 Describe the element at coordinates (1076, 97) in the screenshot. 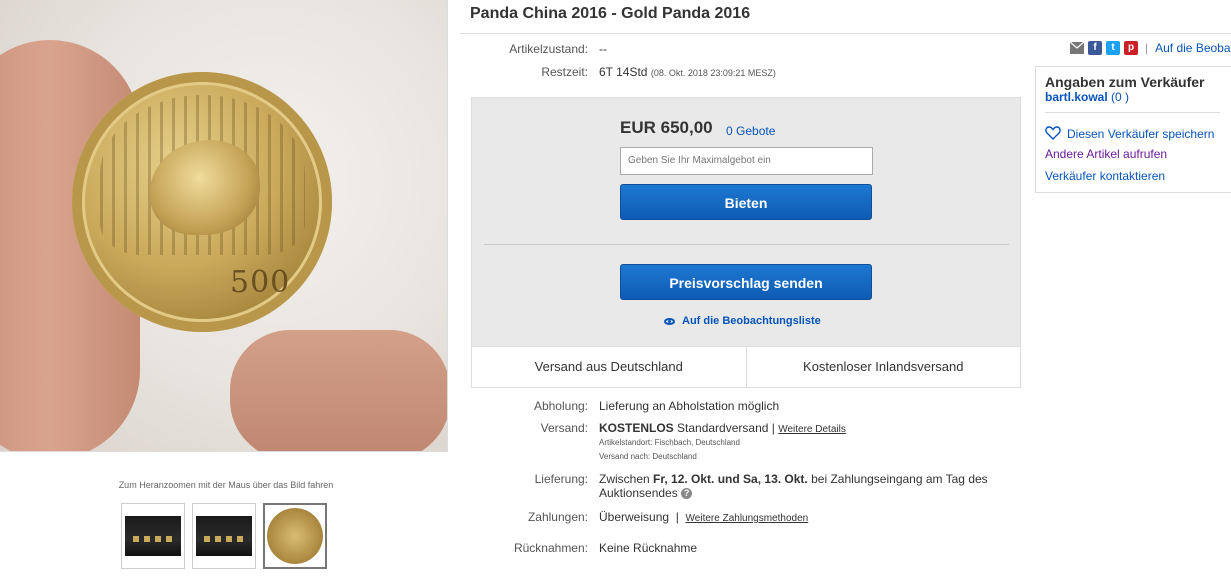

I see `seller-name-link: bartl.kowal` at that location.